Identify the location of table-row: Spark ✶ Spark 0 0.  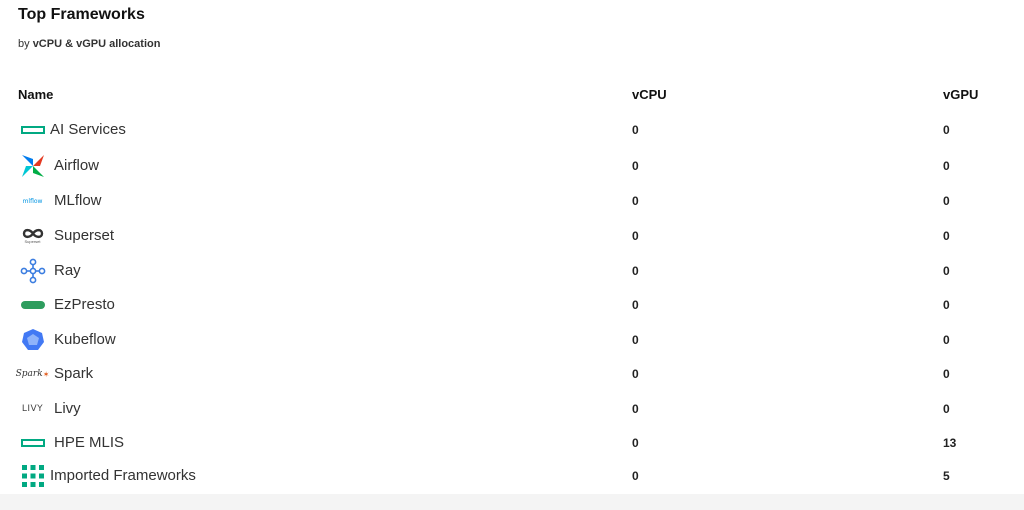
(512, 374).